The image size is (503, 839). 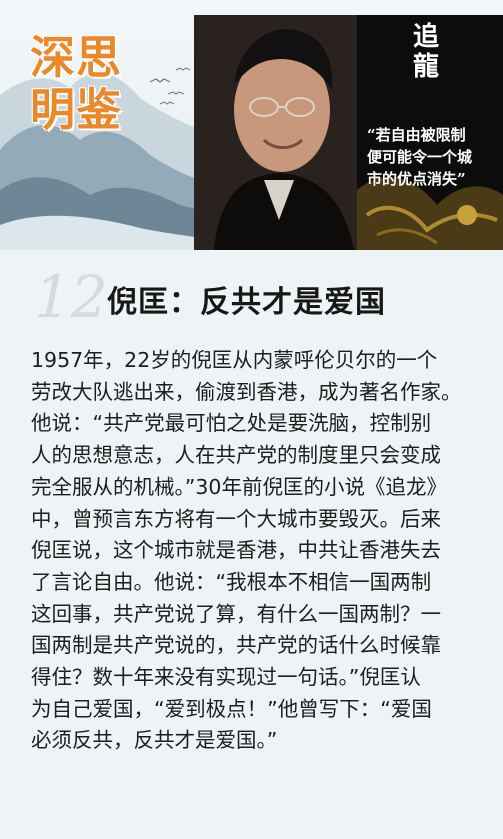 I want to click on body-line: 中，曾预言东方将有一个大城市要毁灭。后来, so click(x=236, y=518).